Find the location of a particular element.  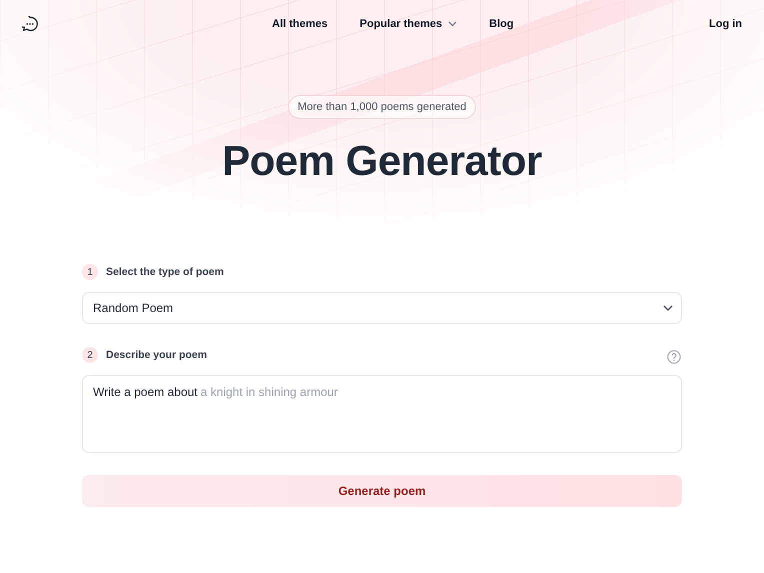

description-field: Write a poem about a knight in shining armour is located at coordinates (382, 414).